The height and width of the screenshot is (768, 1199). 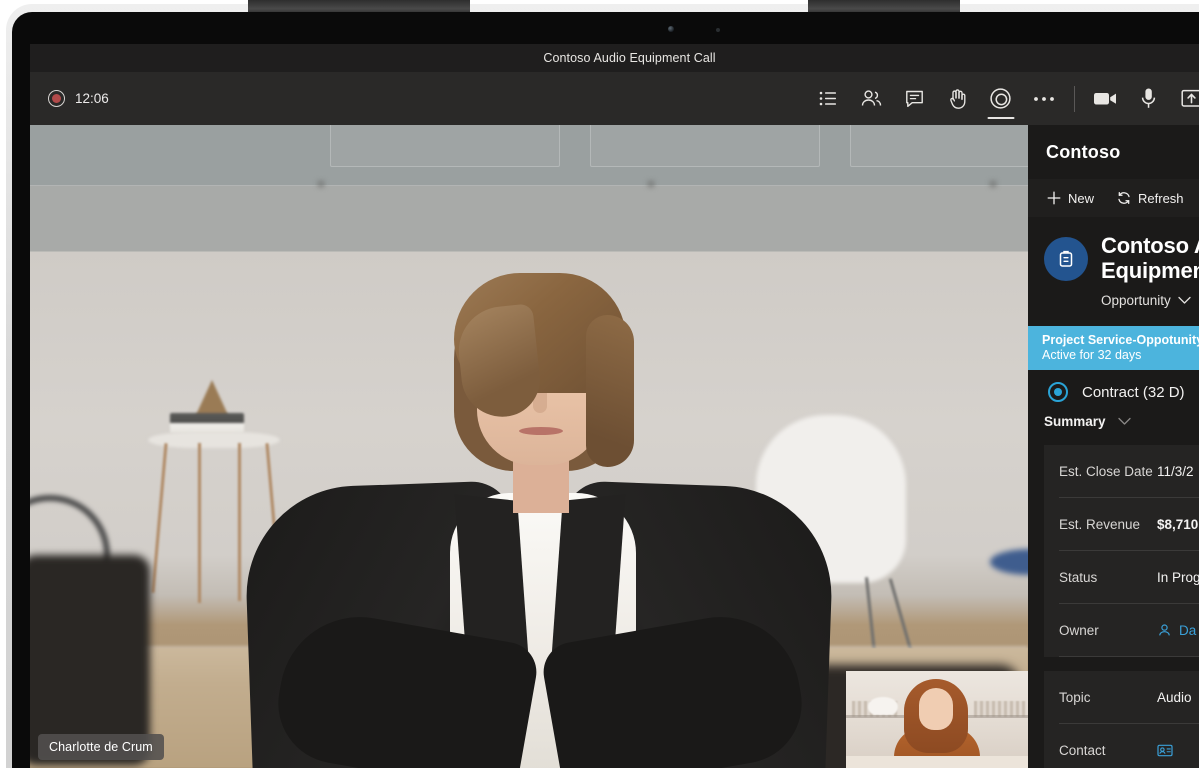 What do you see at coordinates (614, 98) in the screenshot?
I see `meeting-toolbar: 12:06` at bounding box center [614, 98].